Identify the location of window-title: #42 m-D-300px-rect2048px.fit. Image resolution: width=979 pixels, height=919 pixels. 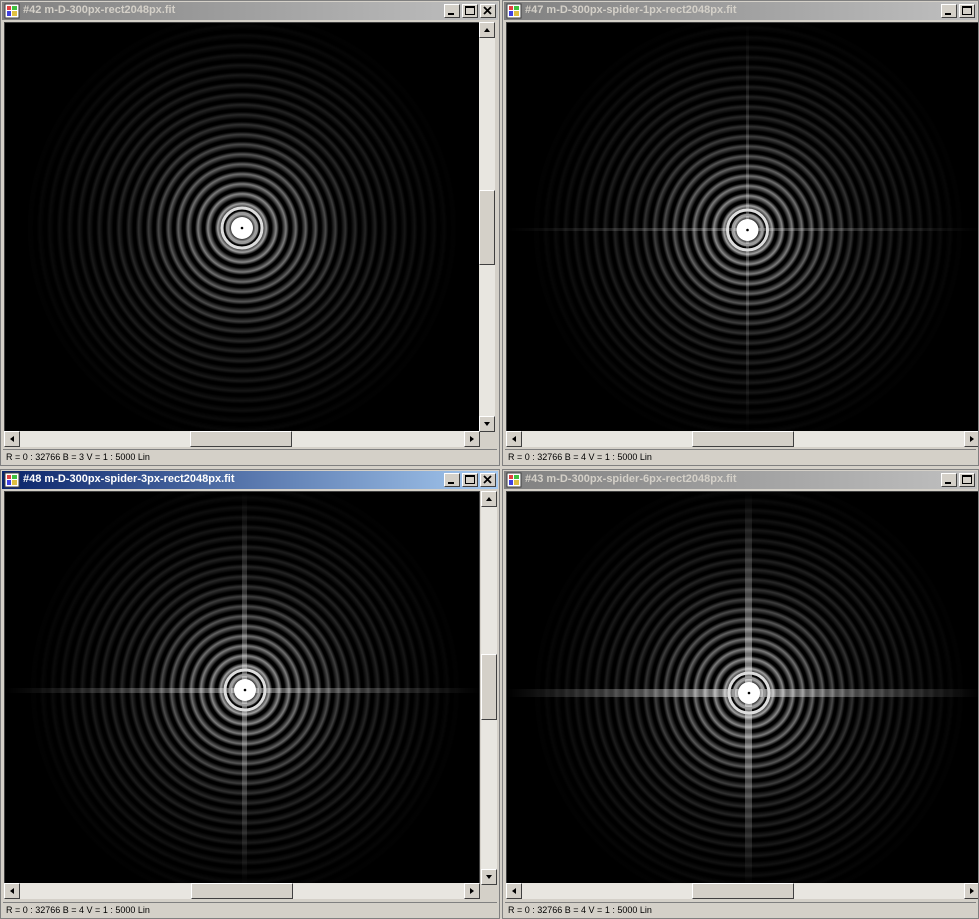
(99, 10).